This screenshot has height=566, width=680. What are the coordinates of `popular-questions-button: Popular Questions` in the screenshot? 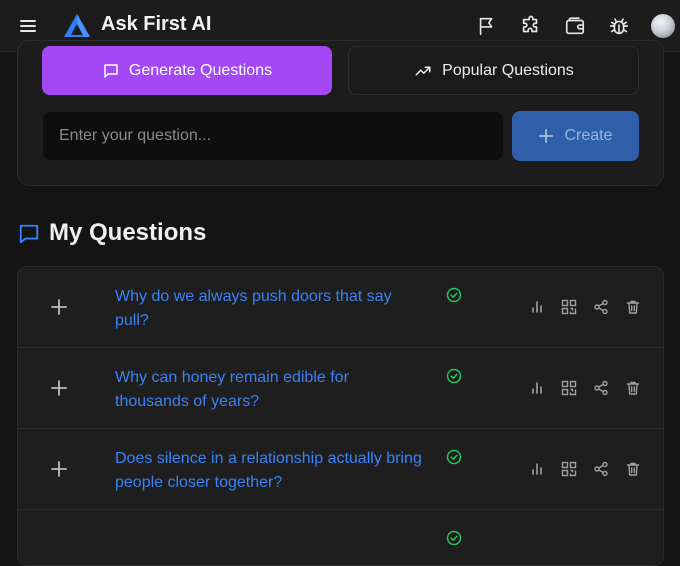 It's located at (493, 70).